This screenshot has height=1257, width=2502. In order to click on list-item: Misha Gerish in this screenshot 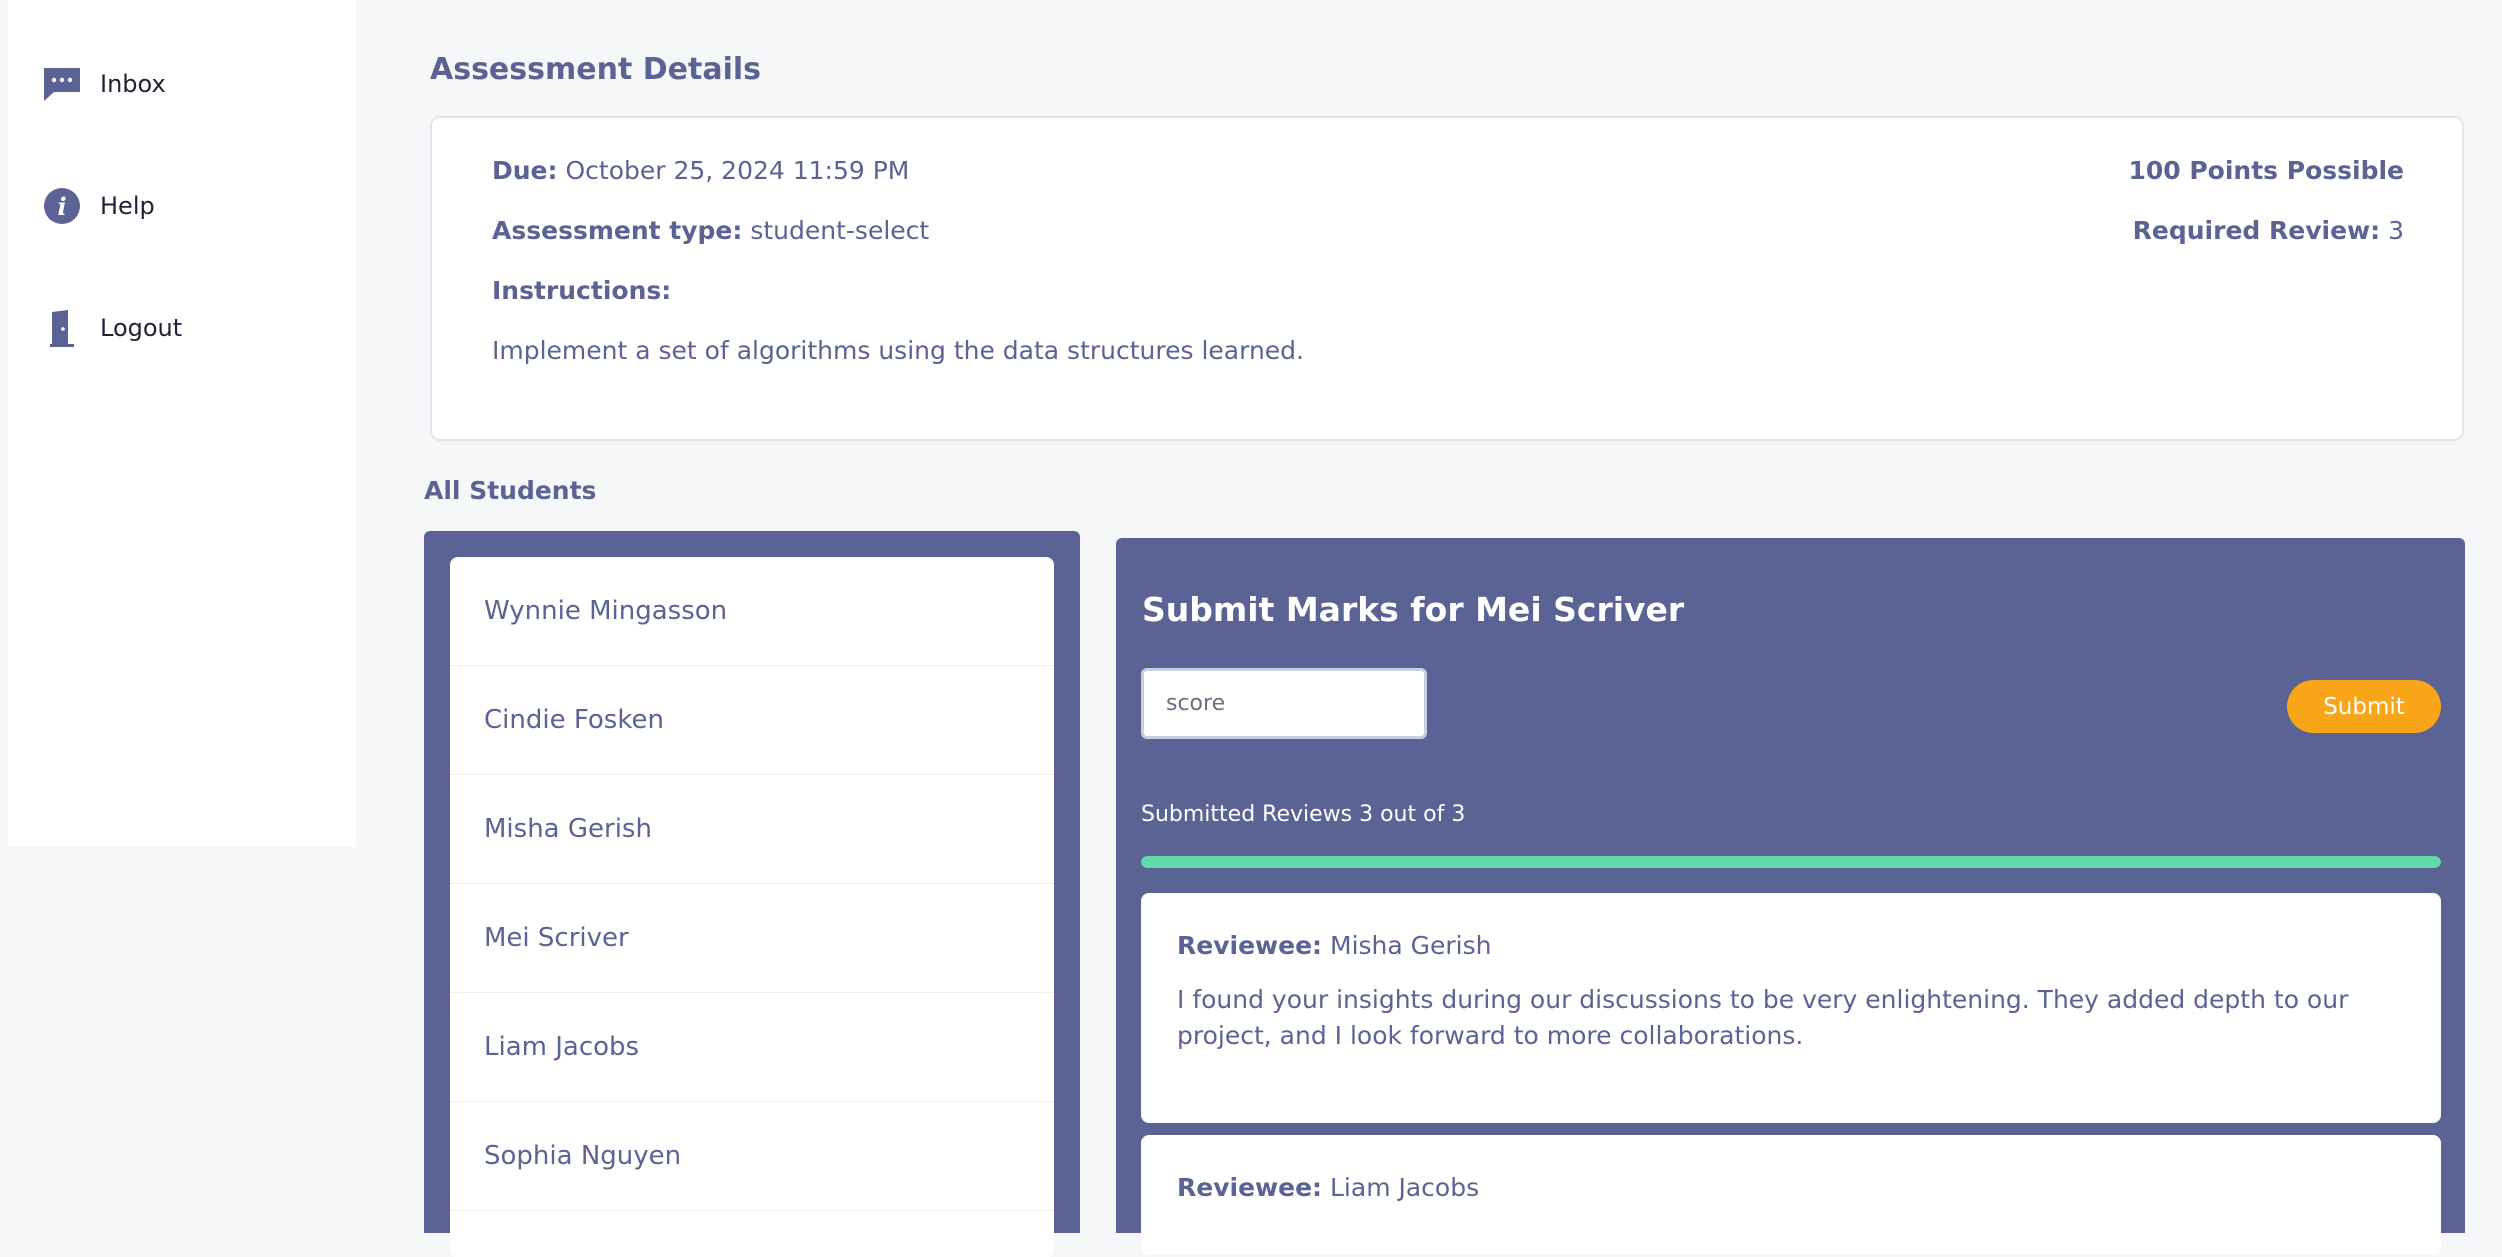, I will do `click(752, 829)`.